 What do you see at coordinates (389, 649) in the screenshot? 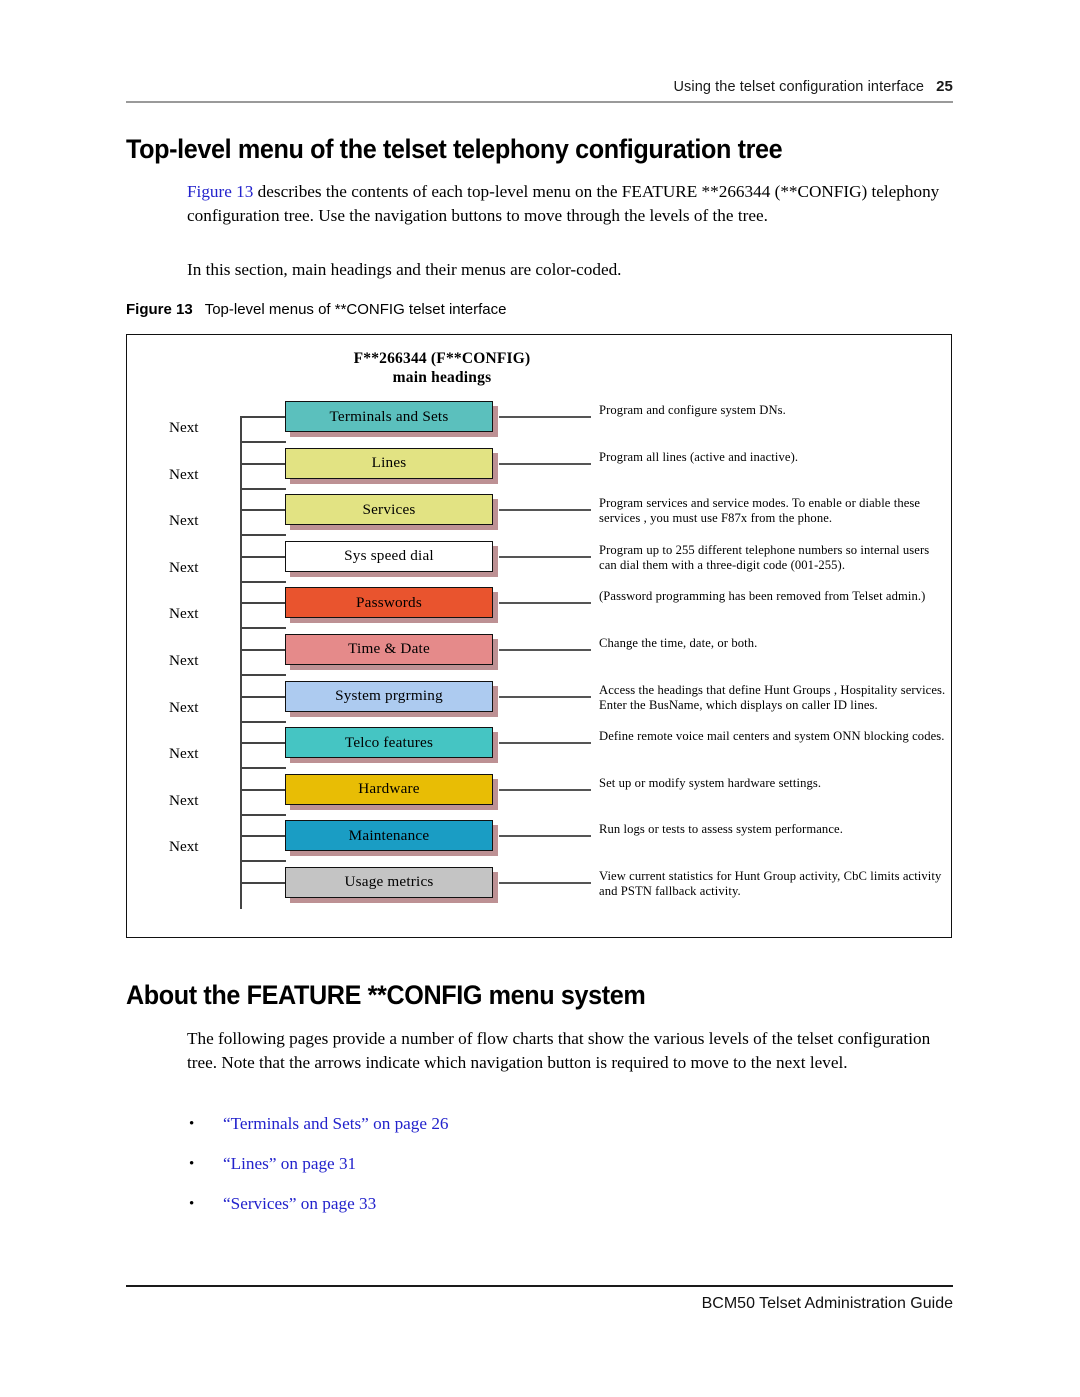
I see `menu-box: Time & Date` at bounding box center [389, 649].